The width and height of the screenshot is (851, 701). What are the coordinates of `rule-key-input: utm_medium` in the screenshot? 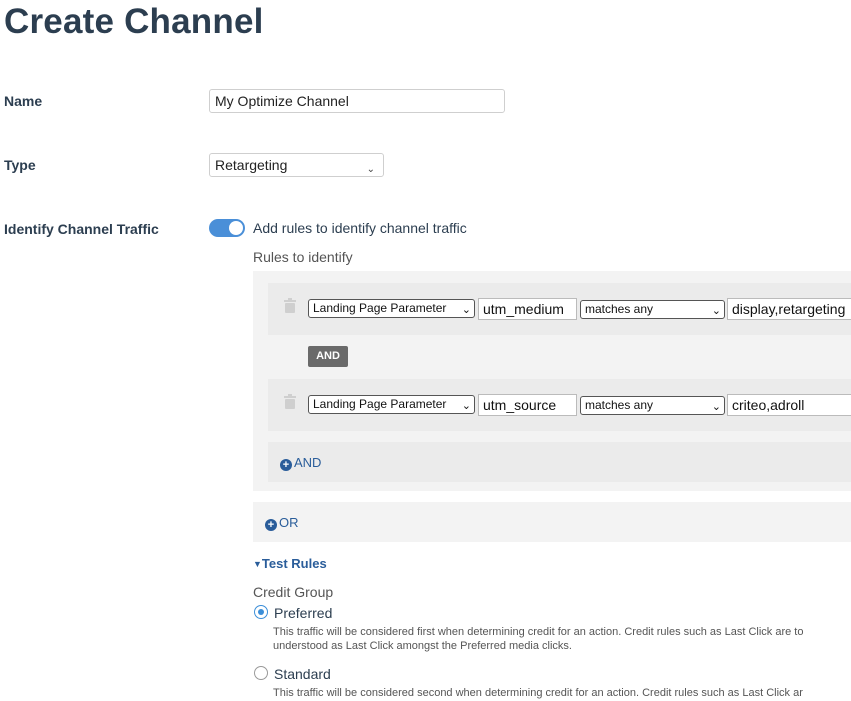 It's located at (527, 309).